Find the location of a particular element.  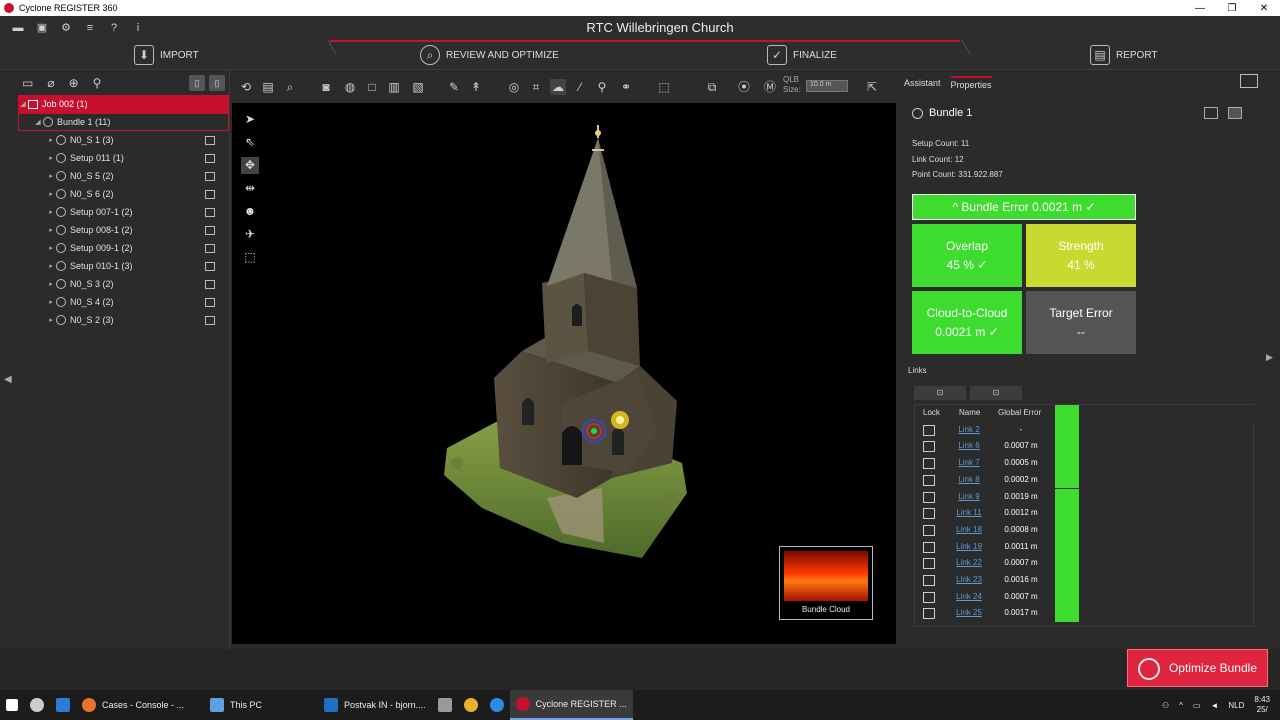

tree-job-node: ◢ Job 002 (1) is located at coordinates (123, 104).